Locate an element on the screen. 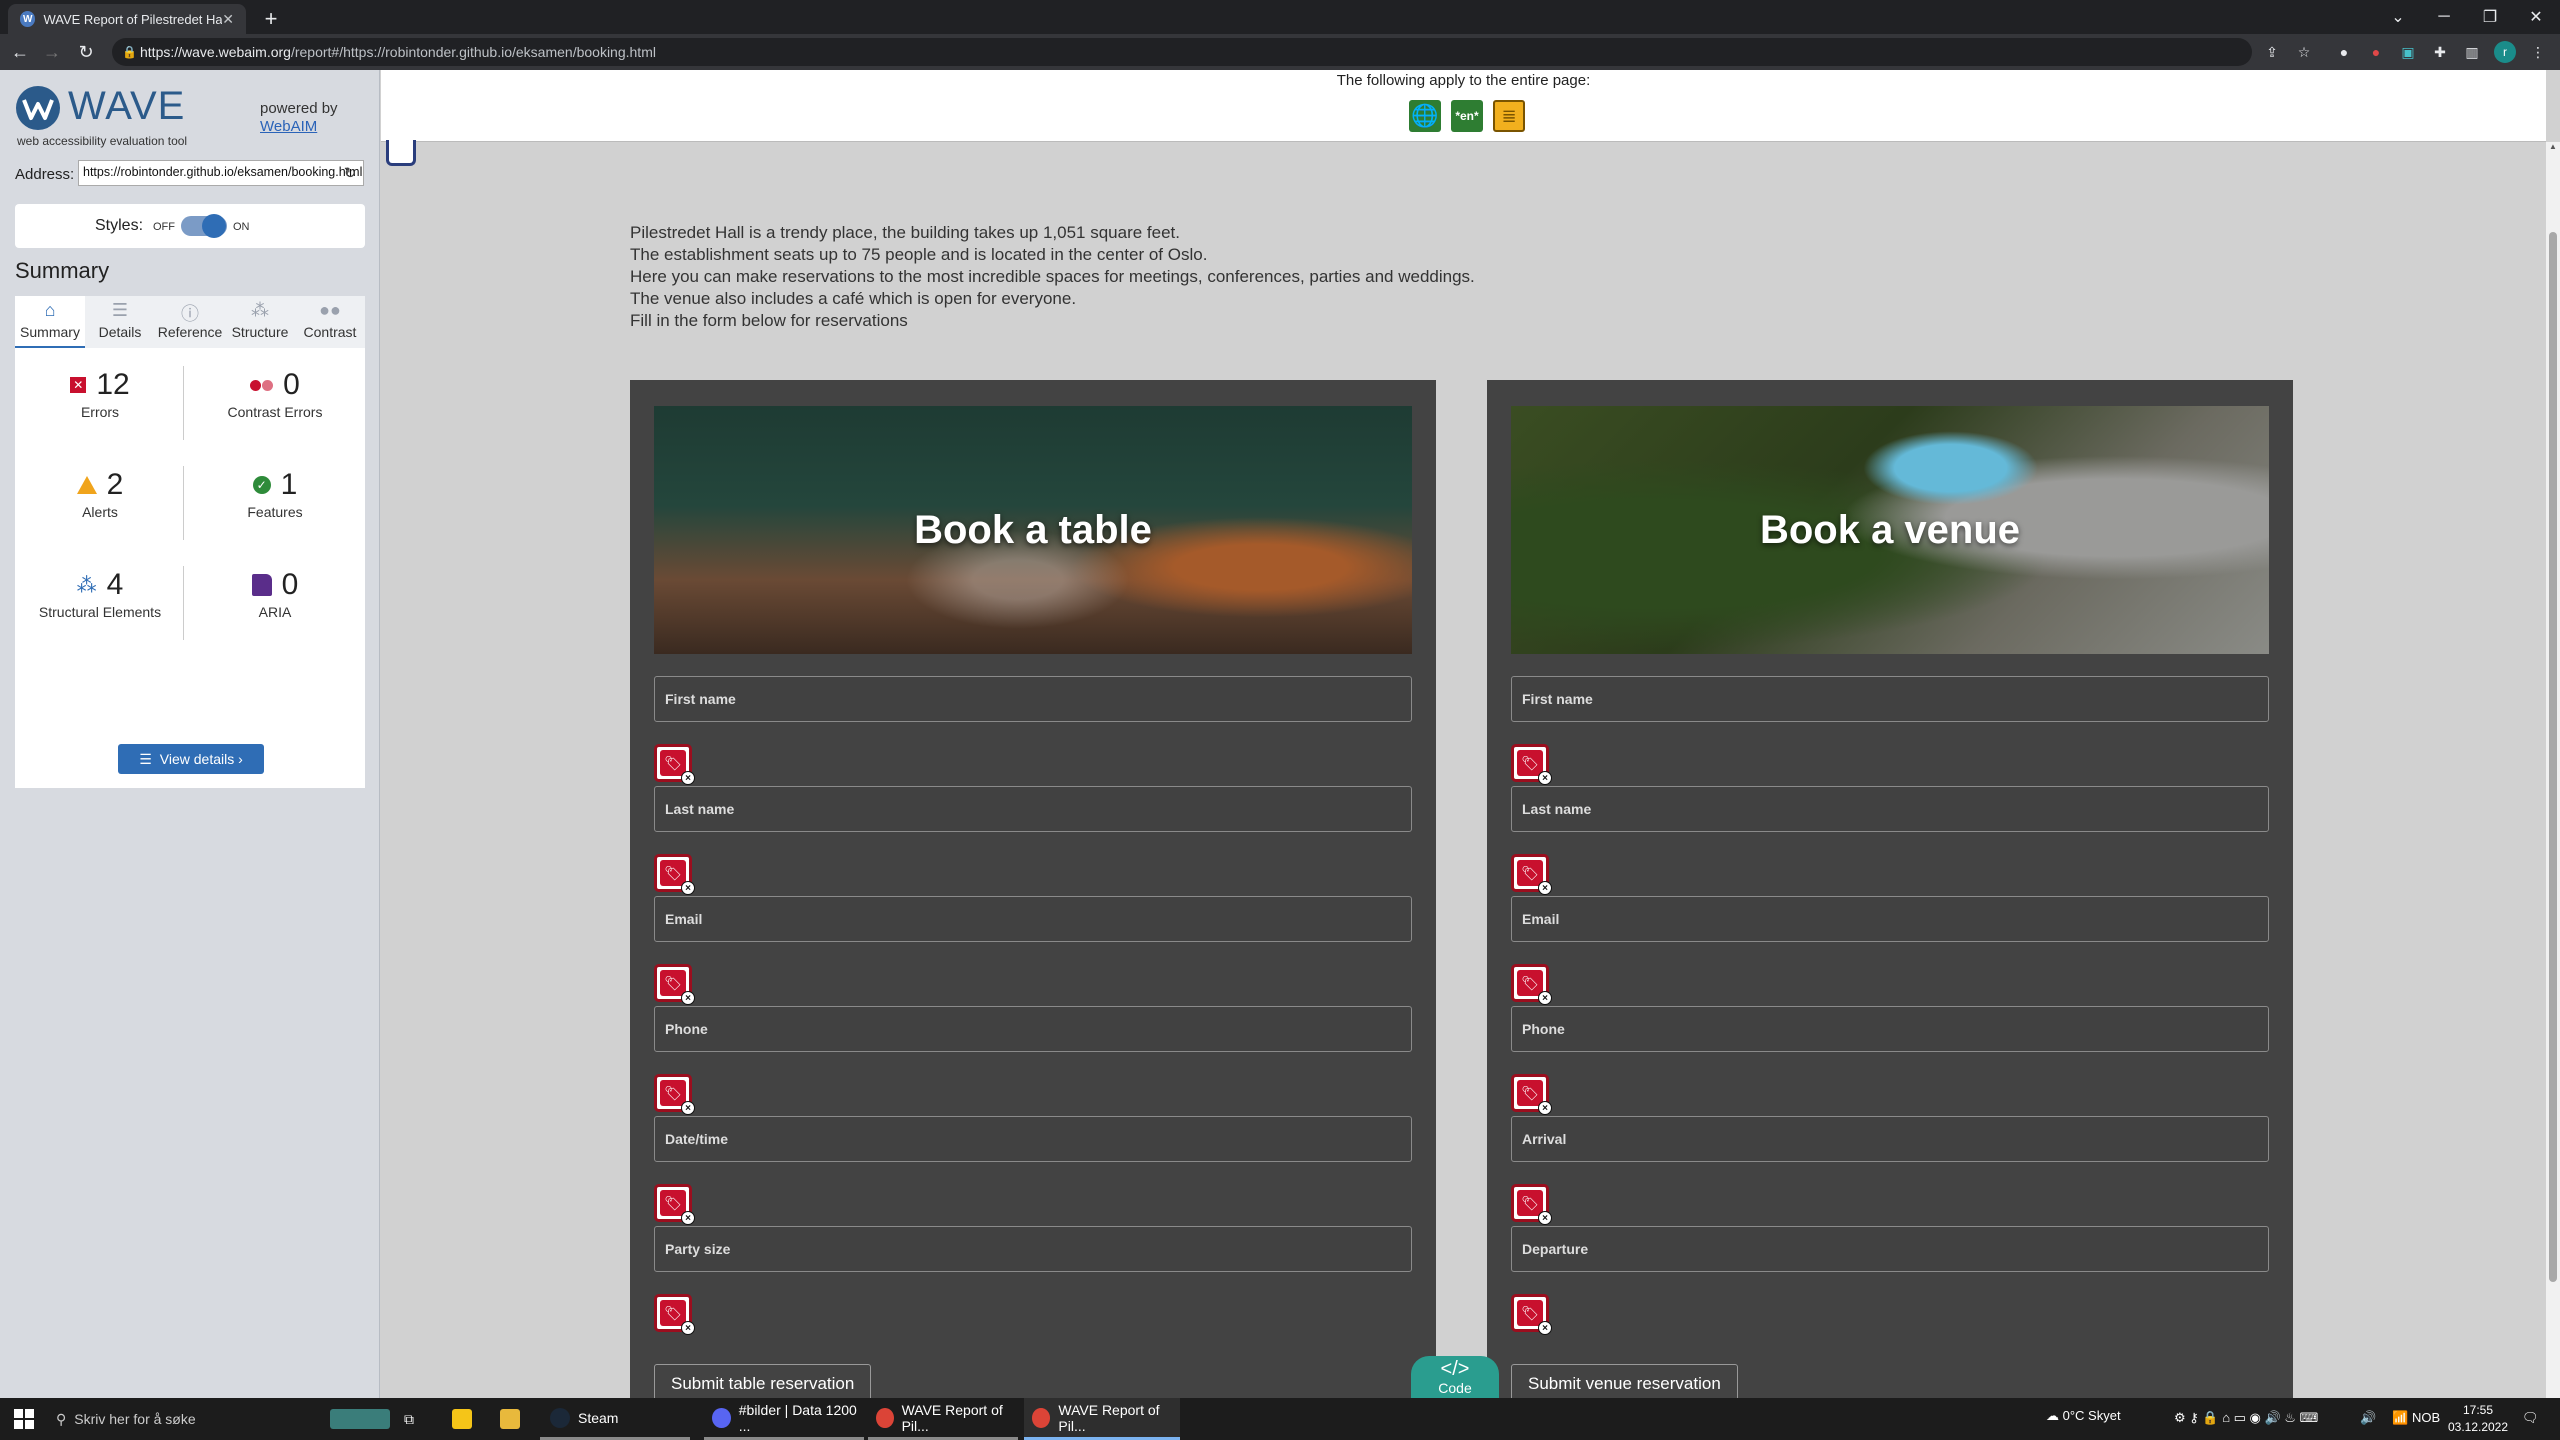  code-icon: </> is located at coordinates (1455, 1369).